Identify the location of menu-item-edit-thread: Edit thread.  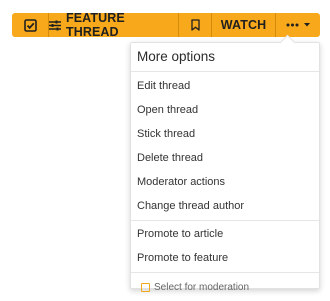
(225, 86).